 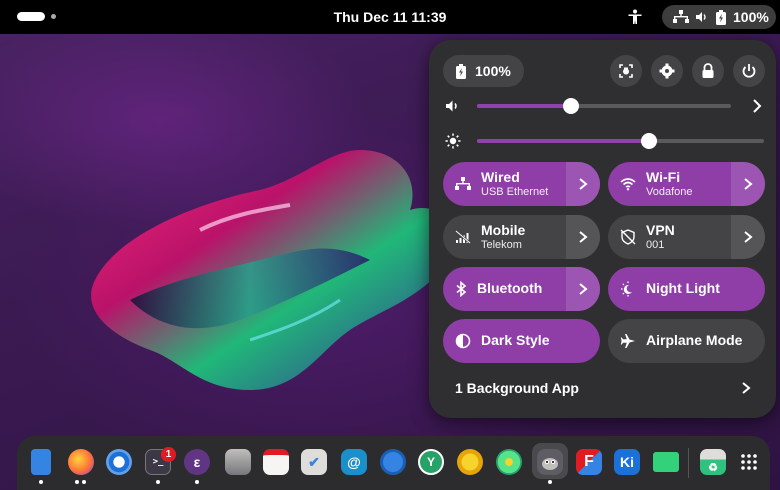 I want to click on night-light-icon, so click(x=626, y=289).